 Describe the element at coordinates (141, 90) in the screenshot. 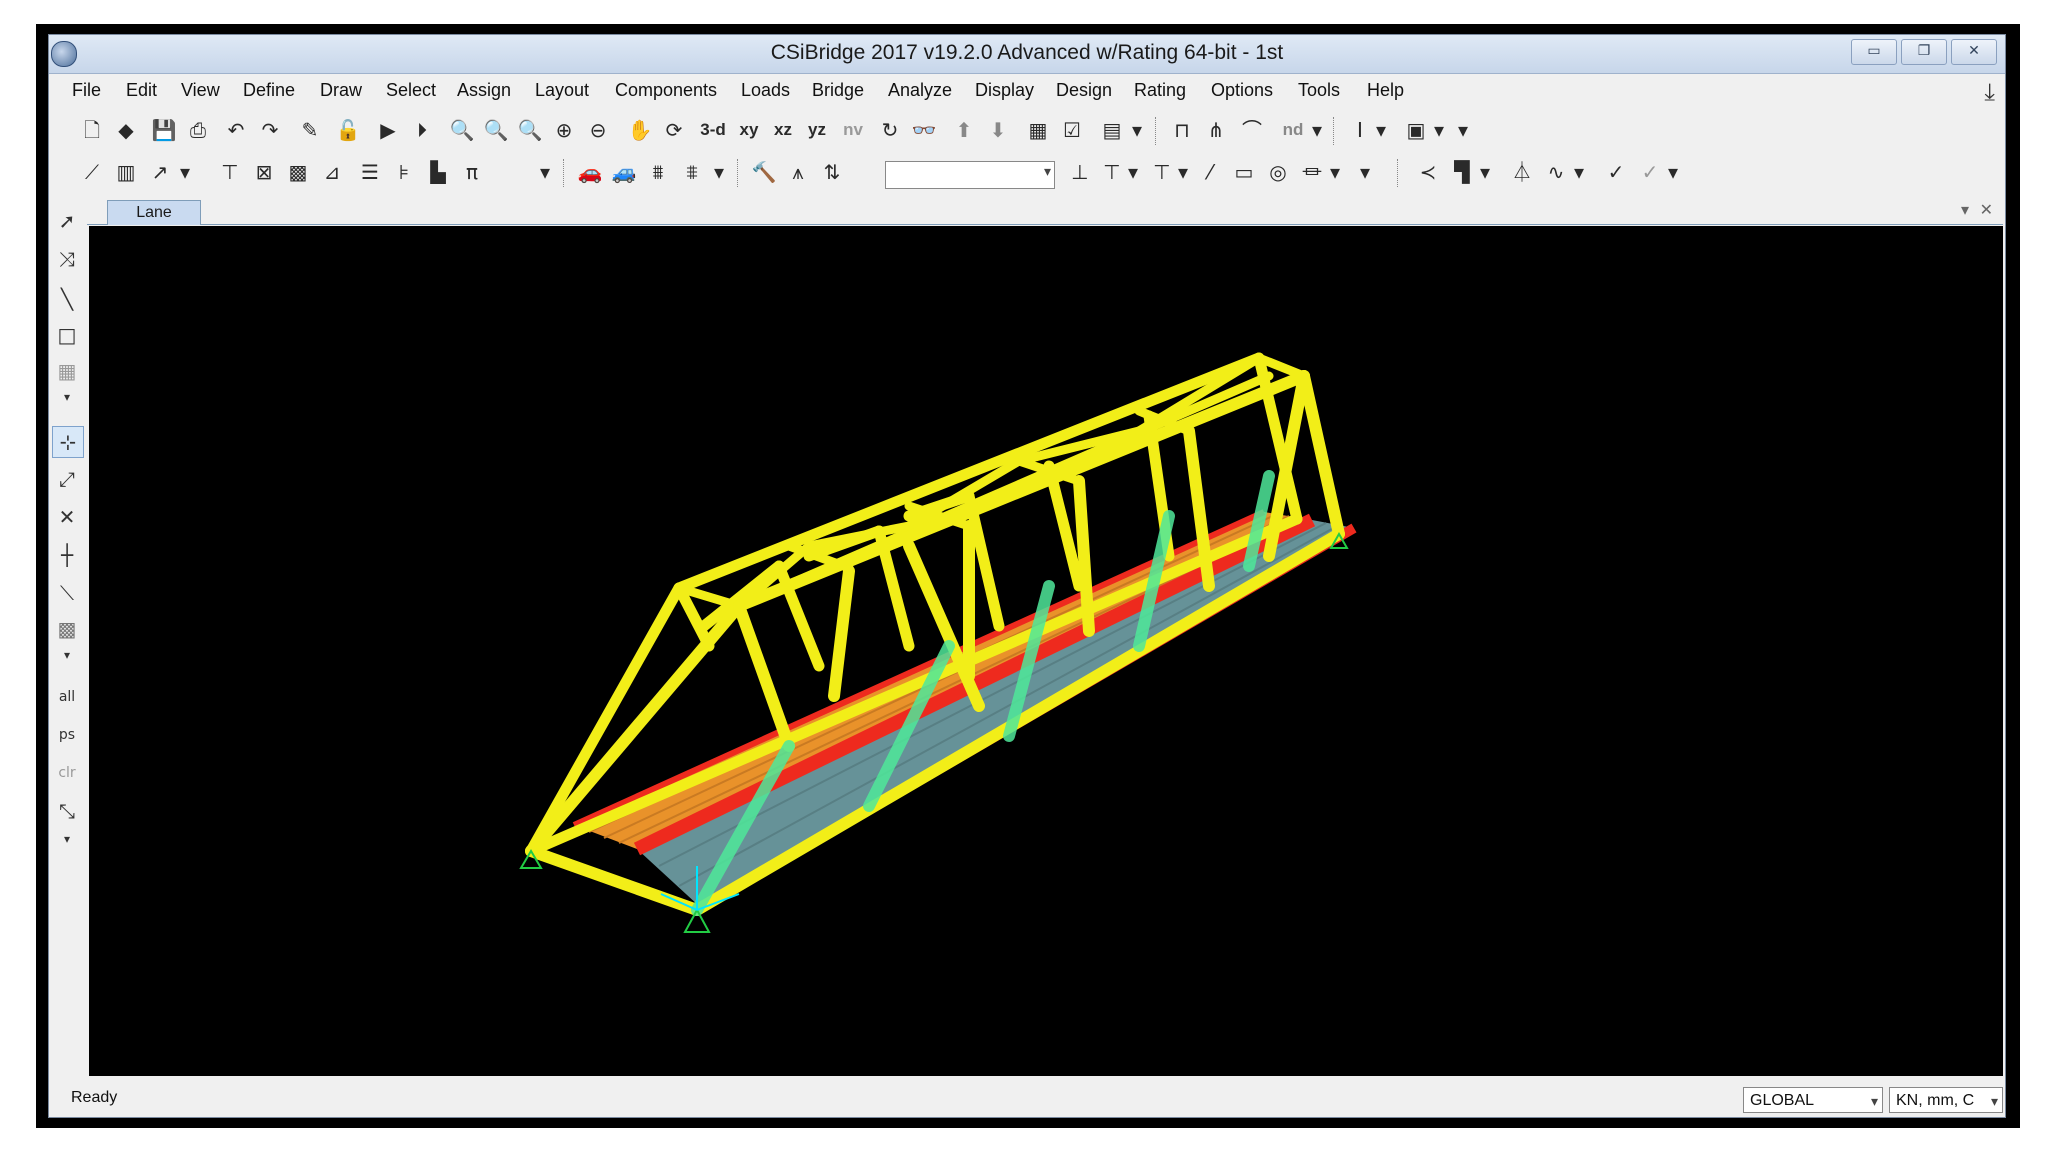

I see `menu-edit: Edit` at that location.